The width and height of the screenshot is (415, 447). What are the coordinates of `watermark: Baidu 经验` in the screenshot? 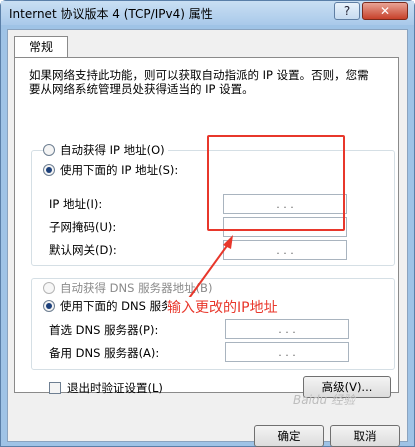 It's located at (324, 400).